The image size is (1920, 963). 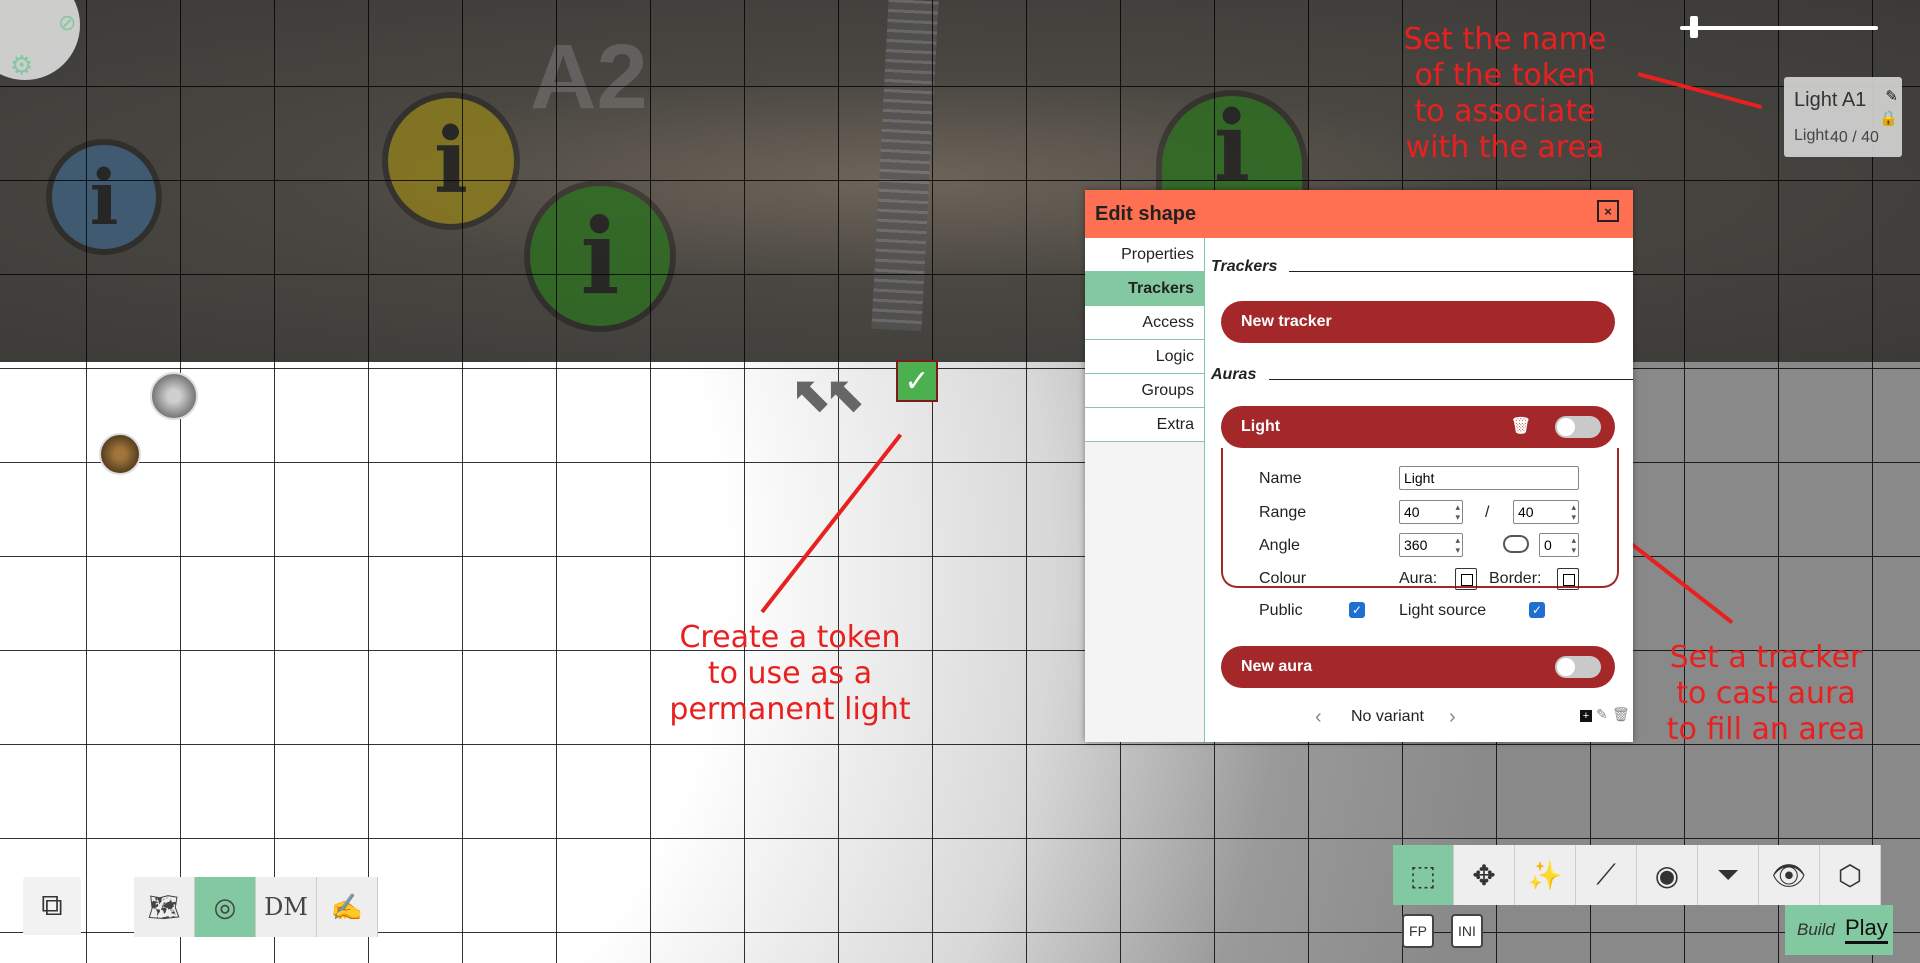 What do you see at coordinates (1608, 211) in the screenshot?
I see `close-icon: ×` at bounding box center [1608, 211].